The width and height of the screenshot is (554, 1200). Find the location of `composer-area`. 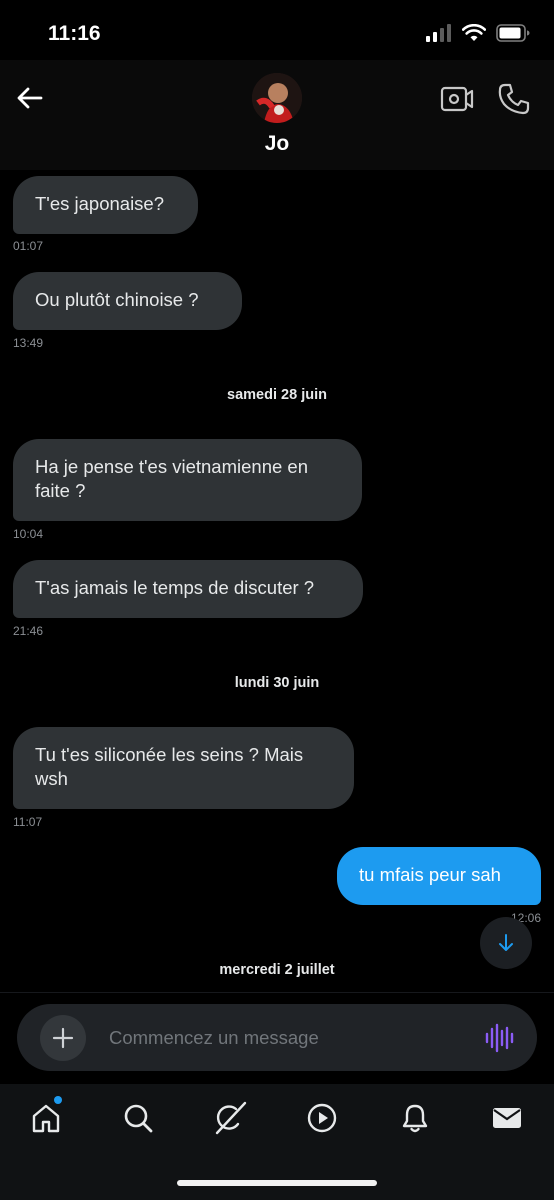

composer-area is located at coordinates (277, 1038).